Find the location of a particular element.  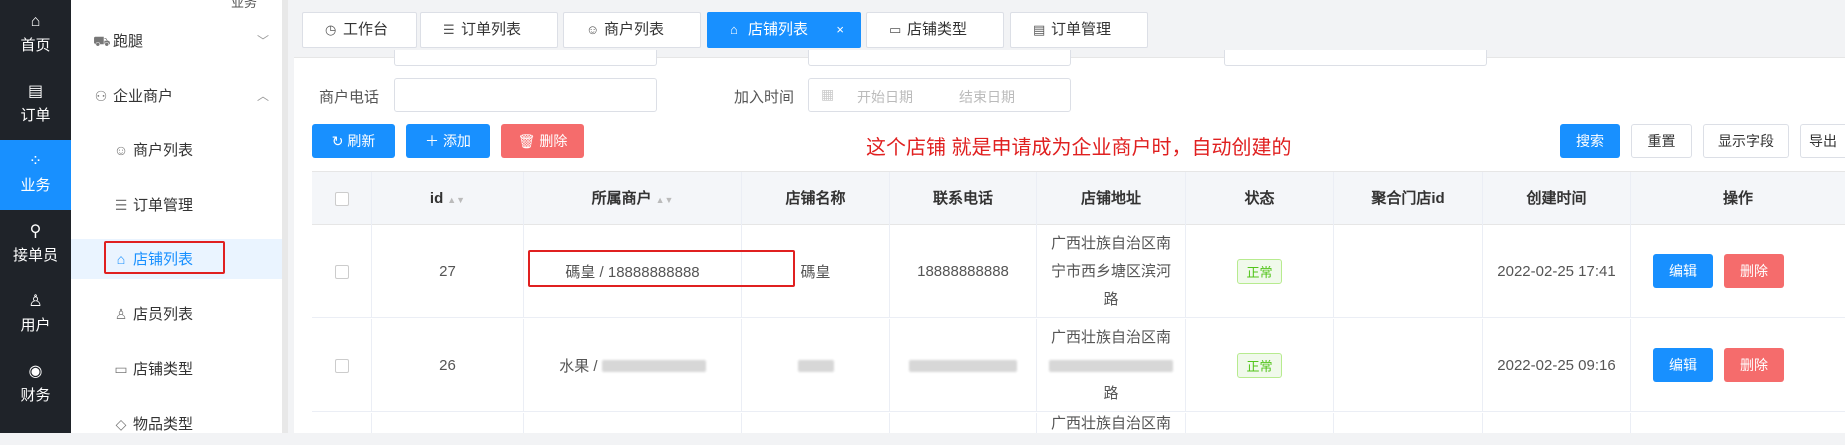

card-icon: ▭ is located at coordinates (895, 29).